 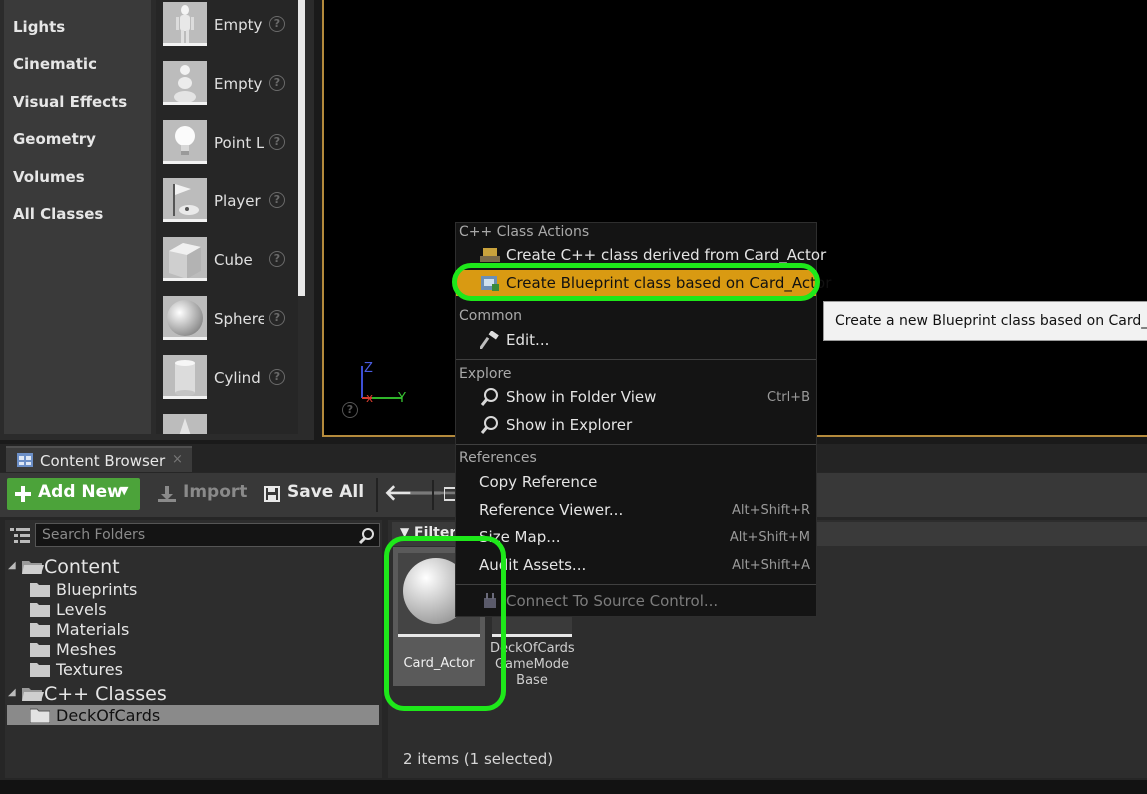 I want to click on tab-label: Content Browser, so click(x=103, y=461).